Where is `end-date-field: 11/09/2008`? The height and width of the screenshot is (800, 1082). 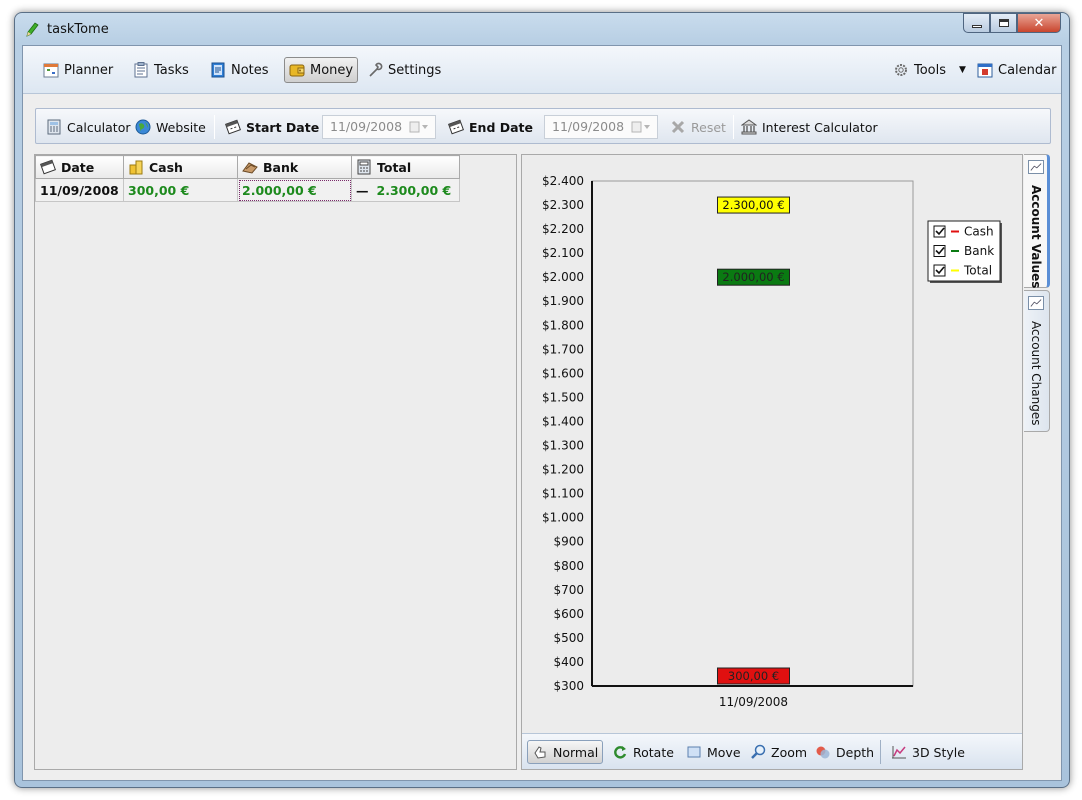 end-date-field: 11/09/2008 is located at coordinates (601, 127).